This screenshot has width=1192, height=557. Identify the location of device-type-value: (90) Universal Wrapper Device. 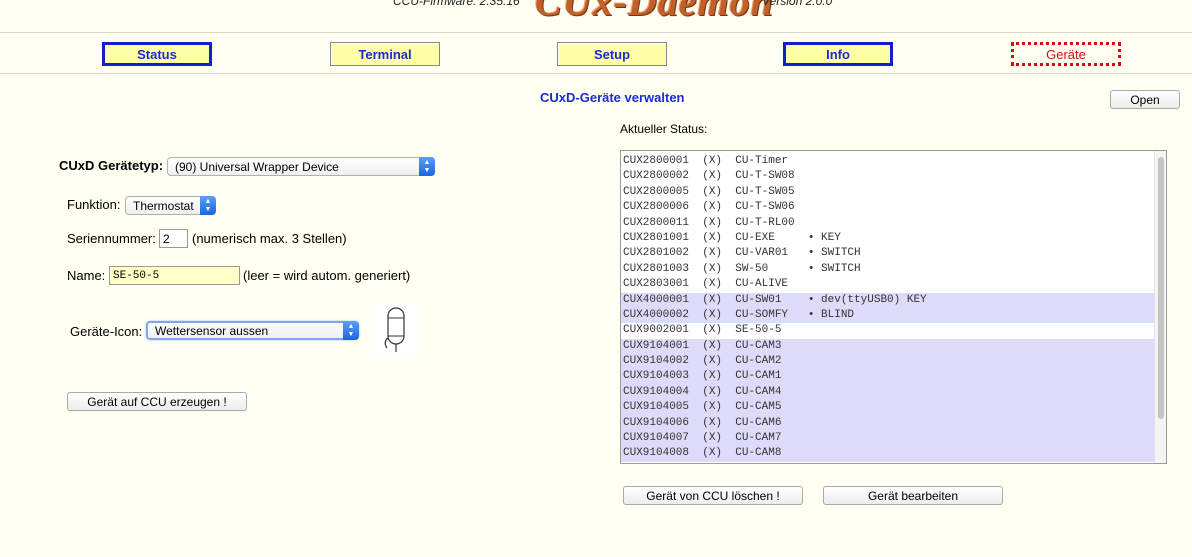
(257, 166).